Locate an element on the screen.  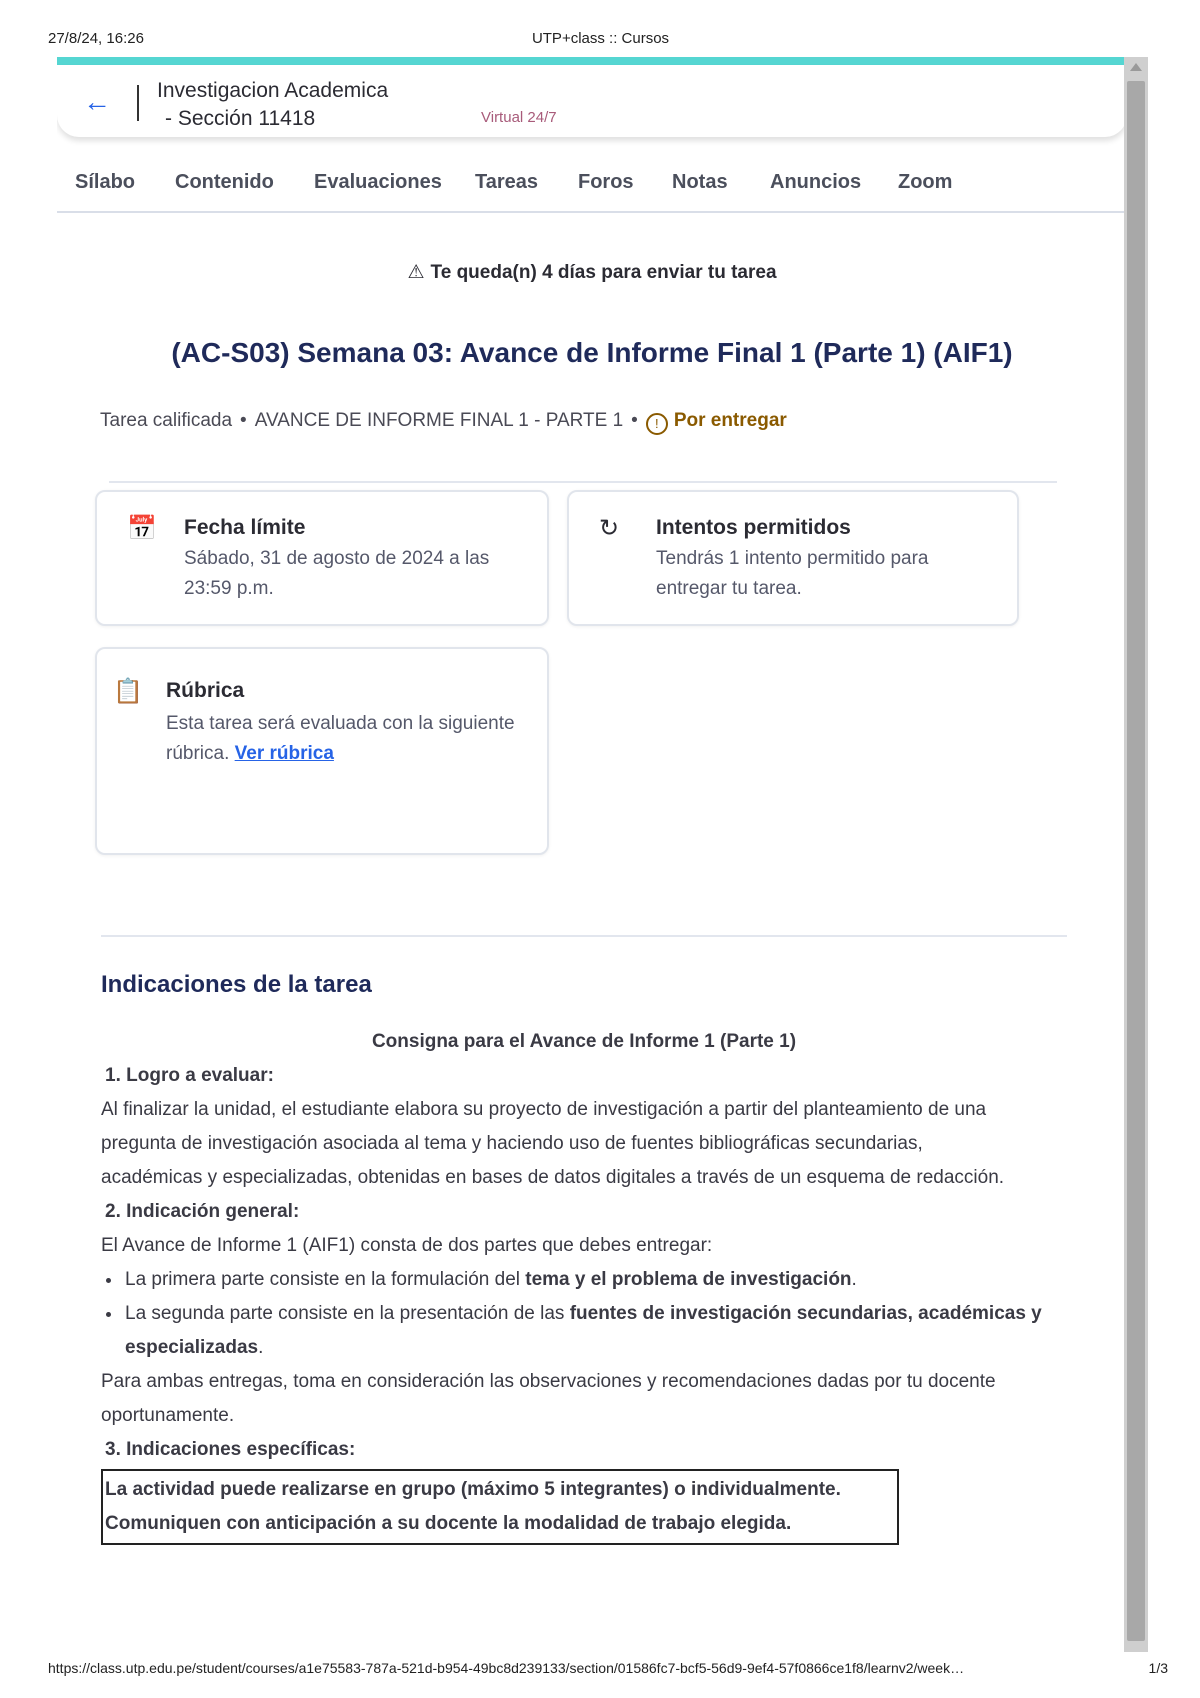
refresh-icon: ↻ is located at coordinates (609, 528).